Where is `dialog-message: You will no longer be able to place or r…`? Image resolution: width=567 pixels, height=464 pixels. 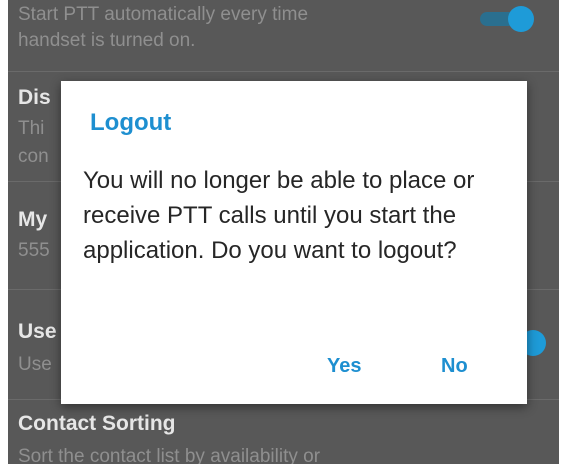 dialog-message: You will no longer be able to place or r… is located at coordinates (279, 215).